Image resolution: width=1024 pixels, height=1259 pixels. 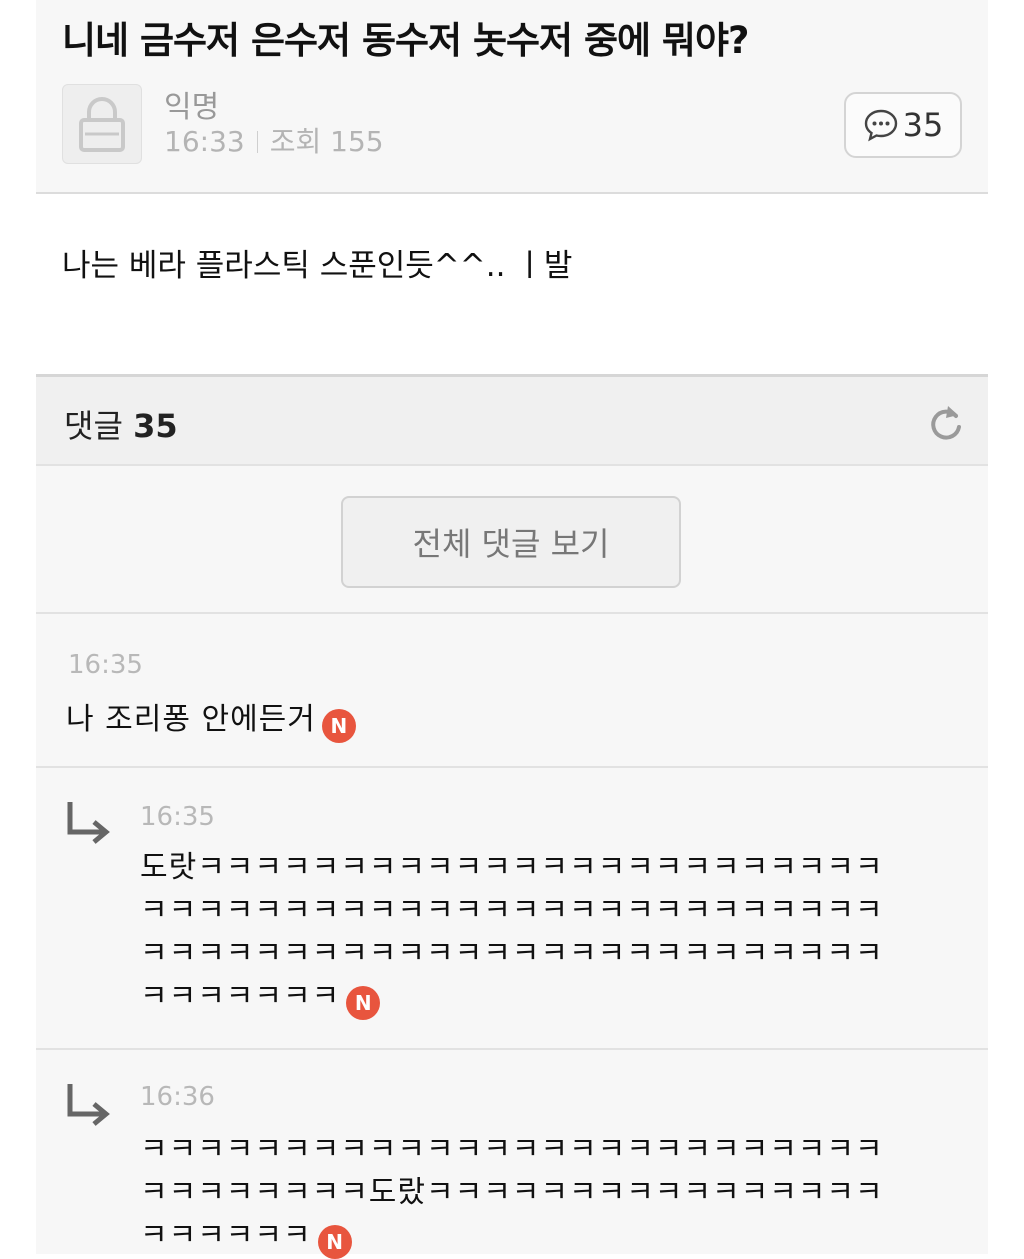 What do you see at coordinates (880, 125) in the screenshot?
I see `speech-bubble-icon` at bounding box center [880, 125].